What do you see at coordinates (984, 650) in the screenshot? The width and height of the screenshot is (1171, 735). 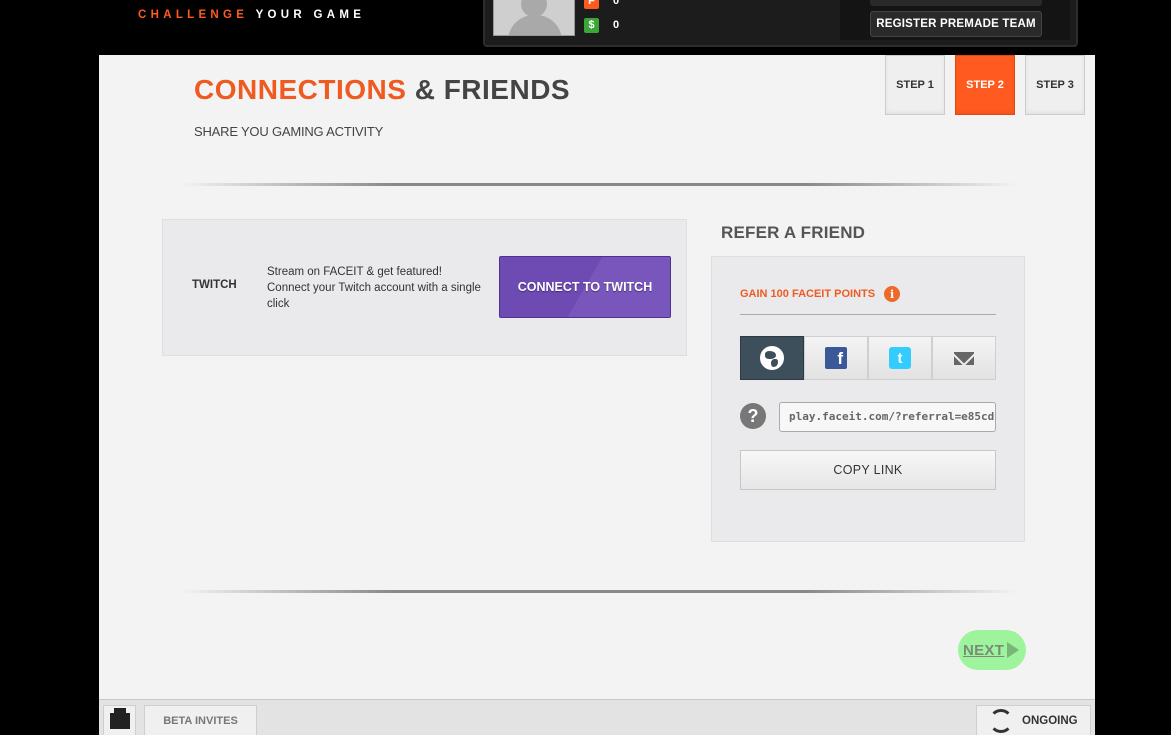 I see `next-label: NEXT` at bounding box center [984, 650].